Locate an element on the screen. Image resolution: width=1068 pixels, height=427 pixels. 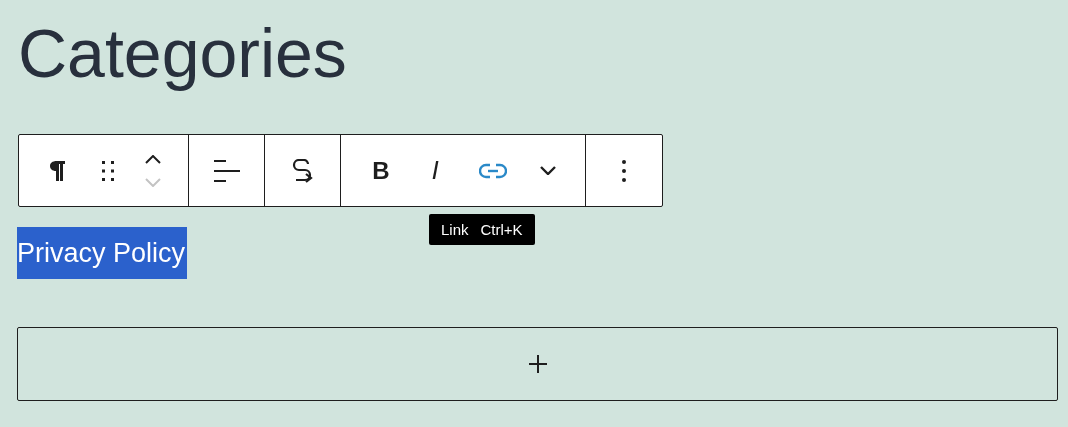
tooltip-label: Link is located at coordinates (455, 229).